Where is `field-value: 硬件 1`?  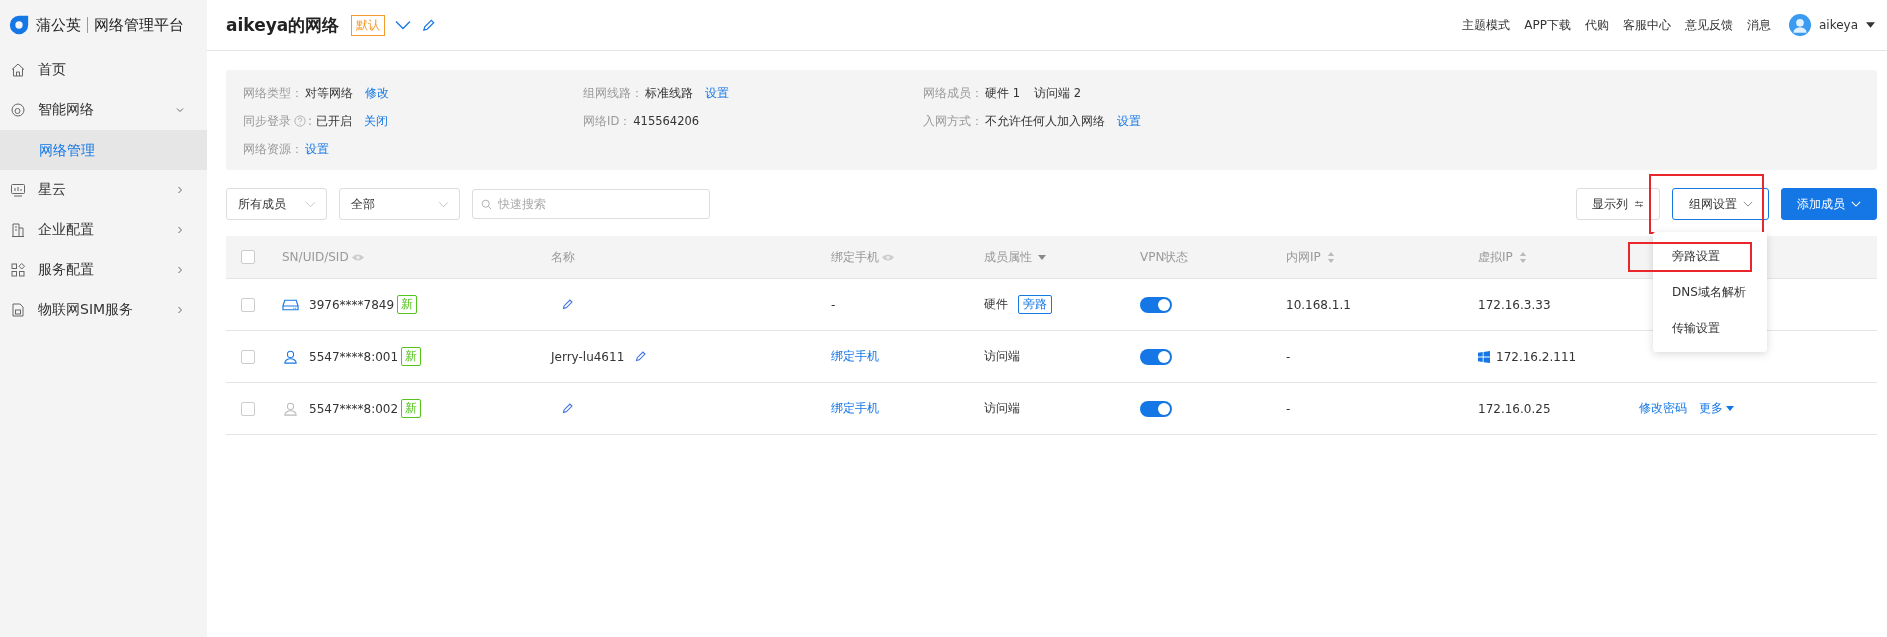
field-value: 硬件 1 is located at coordinates (1002, 93).